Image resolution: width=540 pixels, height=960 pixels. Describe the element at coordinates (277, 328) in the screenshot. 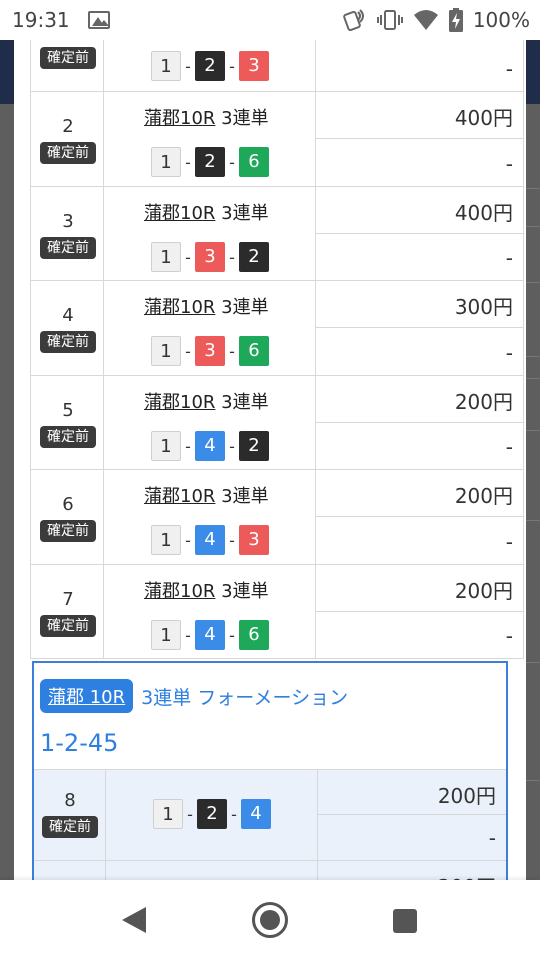

I see `table-row: 4 確定前 蒲郡10R 3連単 1 - 3 - 6 300円 -` at that location.